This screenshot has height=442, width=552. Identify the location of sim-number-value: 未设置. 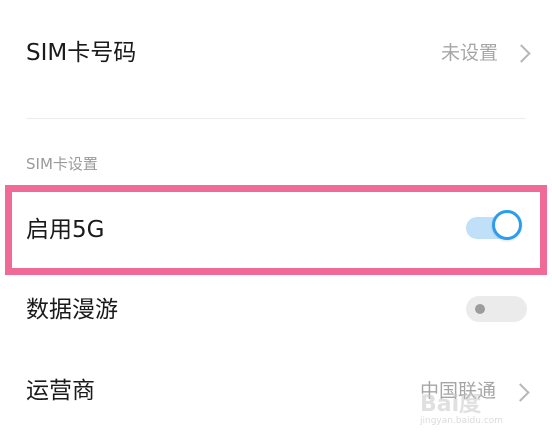
(470, 53).